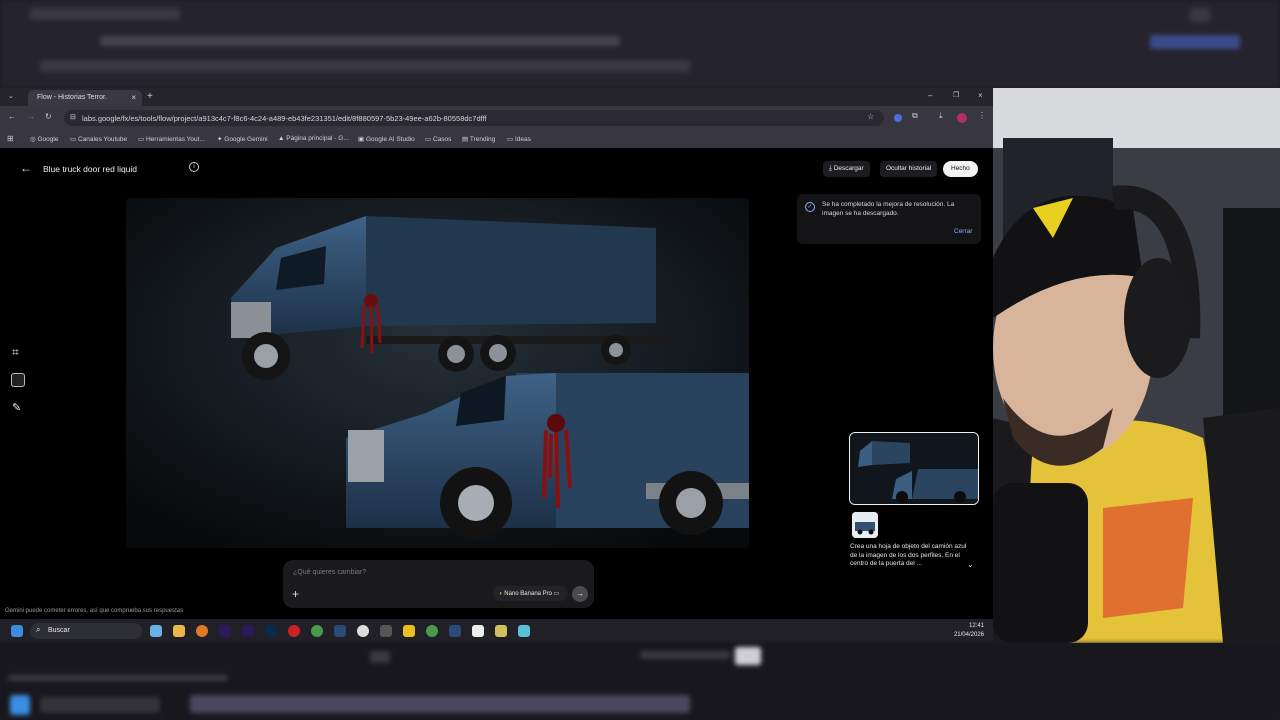  I want to click on model-label: Nano Banana Pro, so click(528, 594).